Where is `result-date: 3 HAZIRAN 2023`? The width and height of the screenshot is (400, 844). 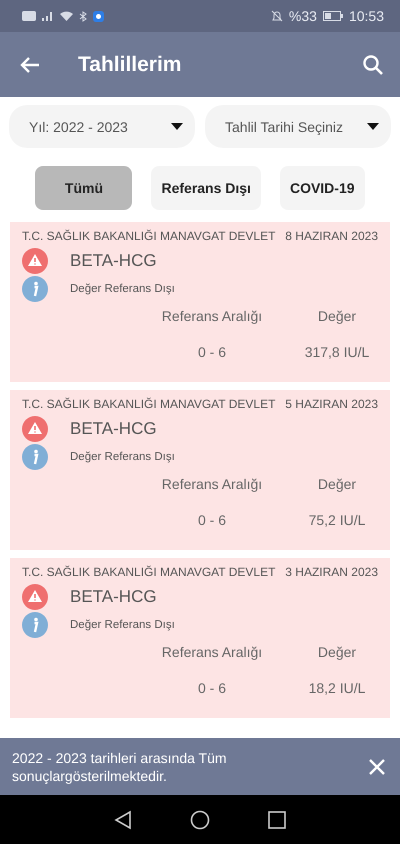 result-date: 3 HAZIRAN 2023 is located at coordinates (331, 572).